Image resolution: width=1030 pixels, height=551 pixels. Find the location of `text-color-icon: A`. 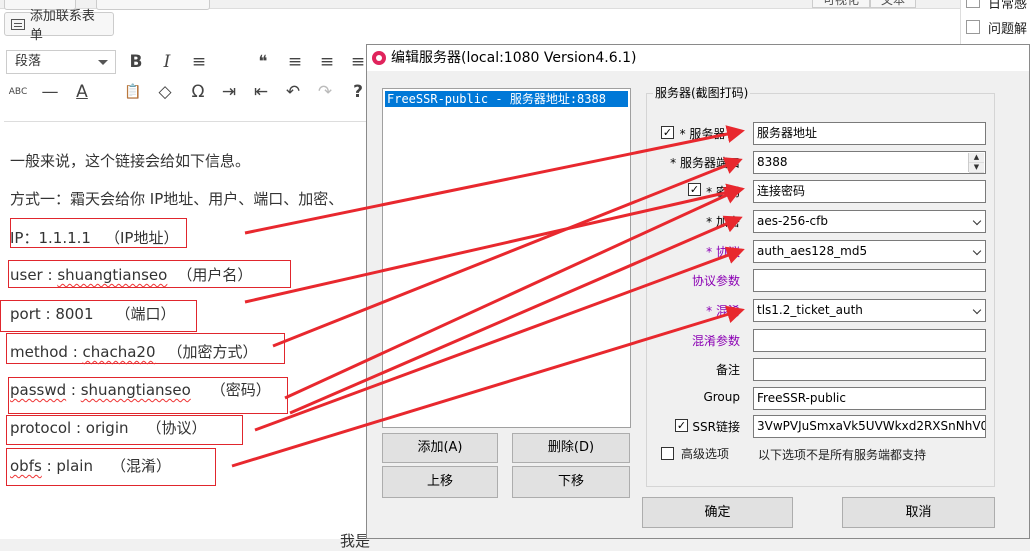

text-color-icon: A is located at coordinates (82, 92).